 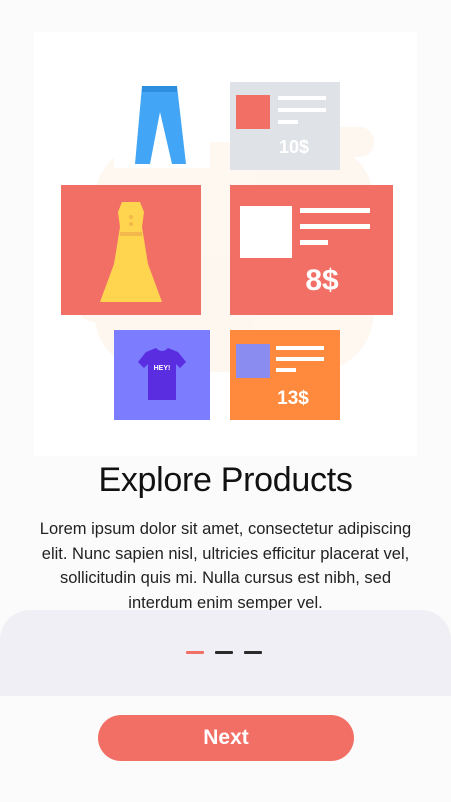 What do you see at coordinates (162, 368) in the screenshot?
I see `shirt-text: HEY!` at bounding box center [162, 368].